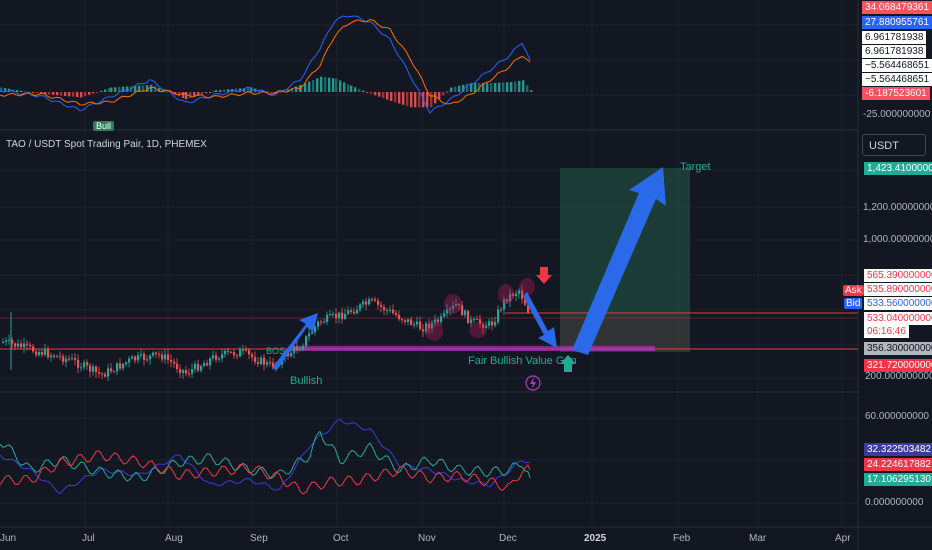 The height and width of the screenshot is (550, 932). I want to click on price-value-label: 533.040000000, so click(898, 318).